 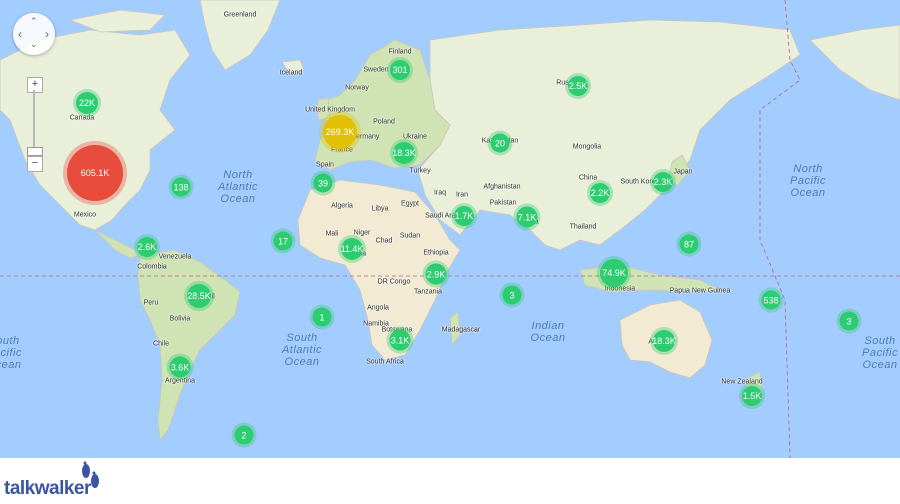 I want to click on country-label: Argentina, so click(x=180, y=381).